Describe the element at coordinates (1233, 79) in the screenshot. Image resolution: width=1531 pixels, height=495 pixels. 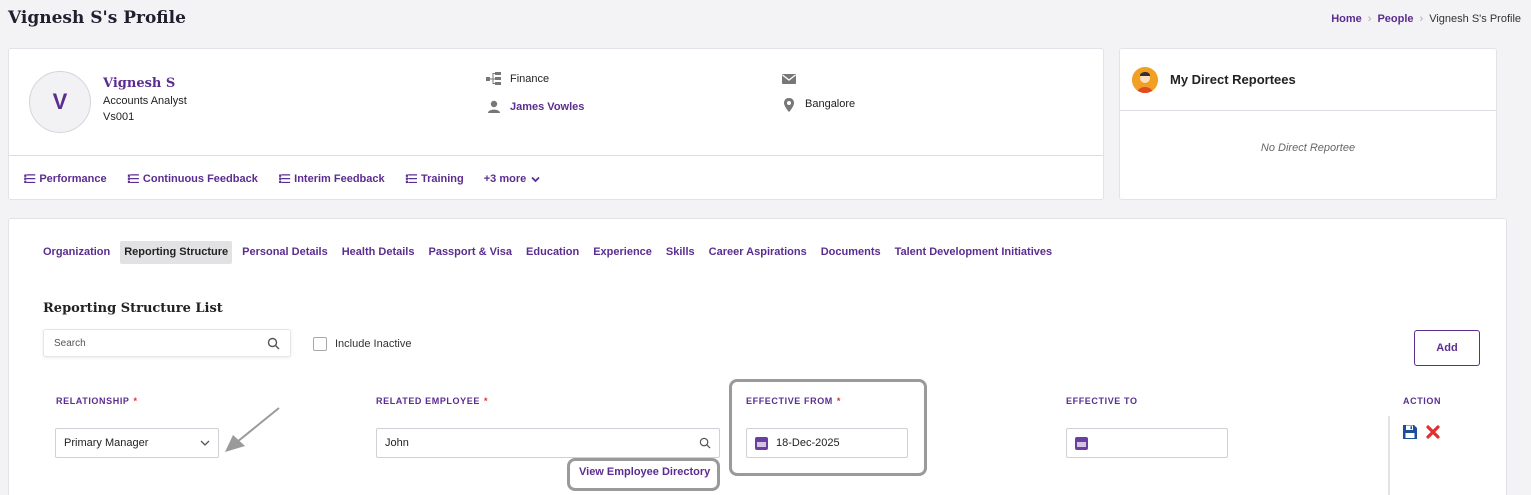
I see `reportees-title: My Direct Reportees` at that location.